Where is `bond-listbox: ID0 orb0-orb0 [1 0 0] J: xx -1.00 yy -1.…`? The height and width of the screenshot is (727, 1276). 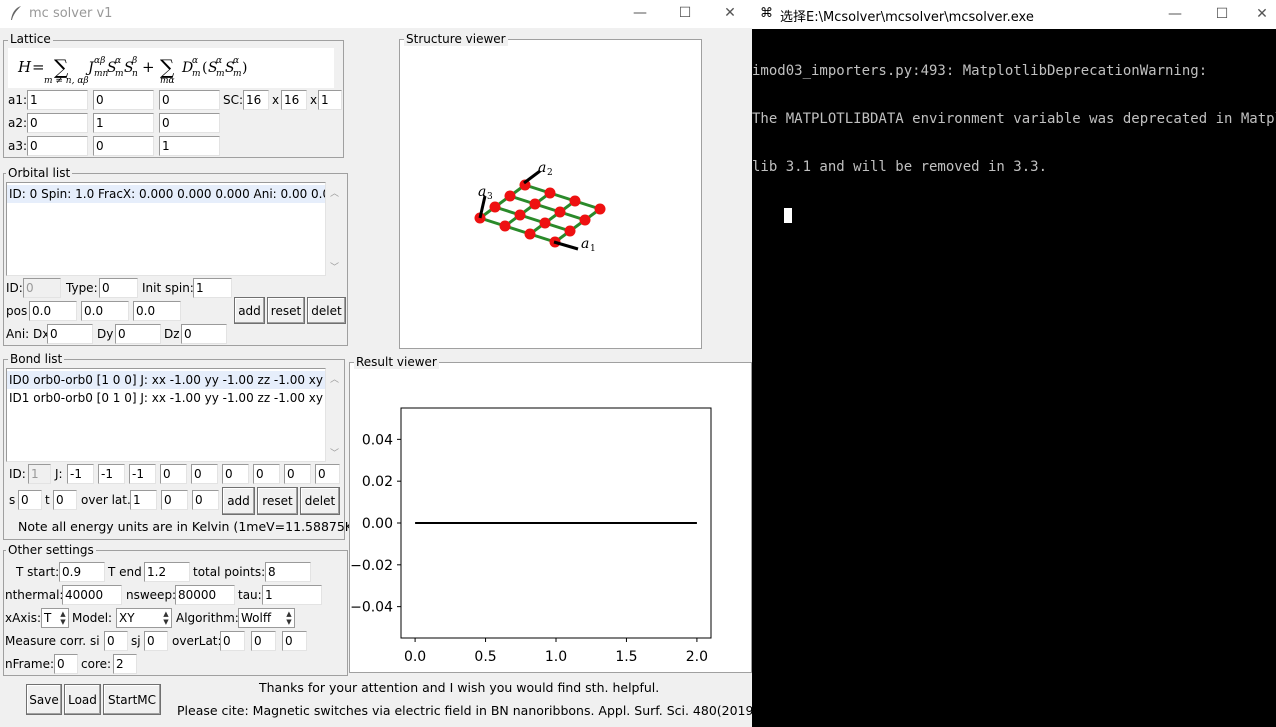 bond-listbox: ID0 orb0-orb0 [1 0 0] J: xx -1.00 yy -1.… is located at coordinates (166, 415).